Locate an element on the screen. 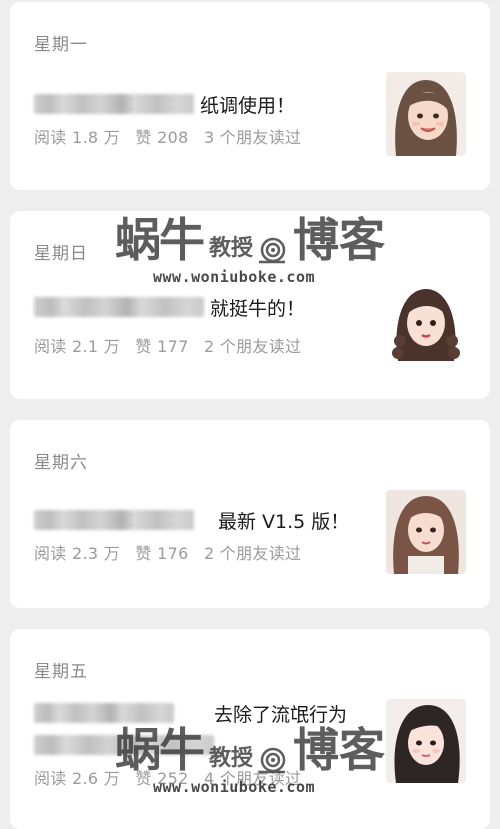 This screenshot has height=829, width=500. avatar-girl-smiling-icon is located at coordinates (426, 114).